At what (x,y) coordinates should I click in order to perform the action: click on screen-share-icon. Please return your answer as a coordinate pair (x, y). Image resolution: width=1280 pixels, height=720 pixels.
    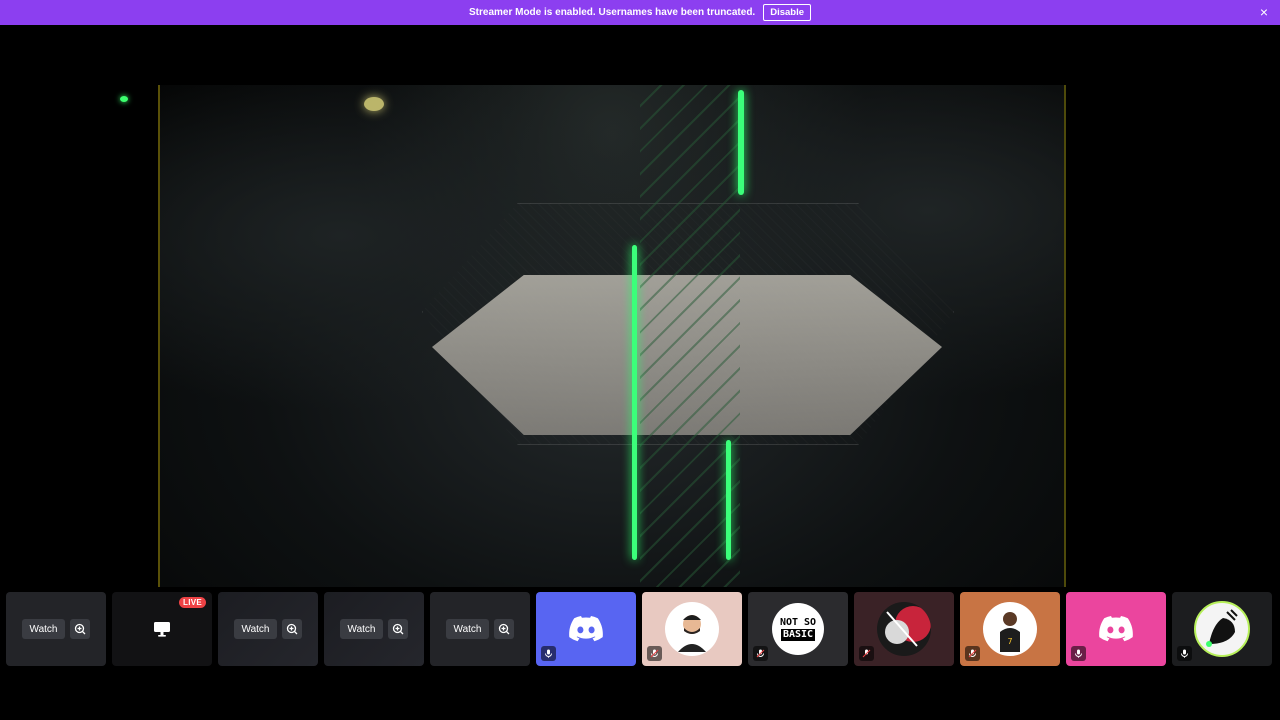
    Looking at the image, I should click on (162, 629).